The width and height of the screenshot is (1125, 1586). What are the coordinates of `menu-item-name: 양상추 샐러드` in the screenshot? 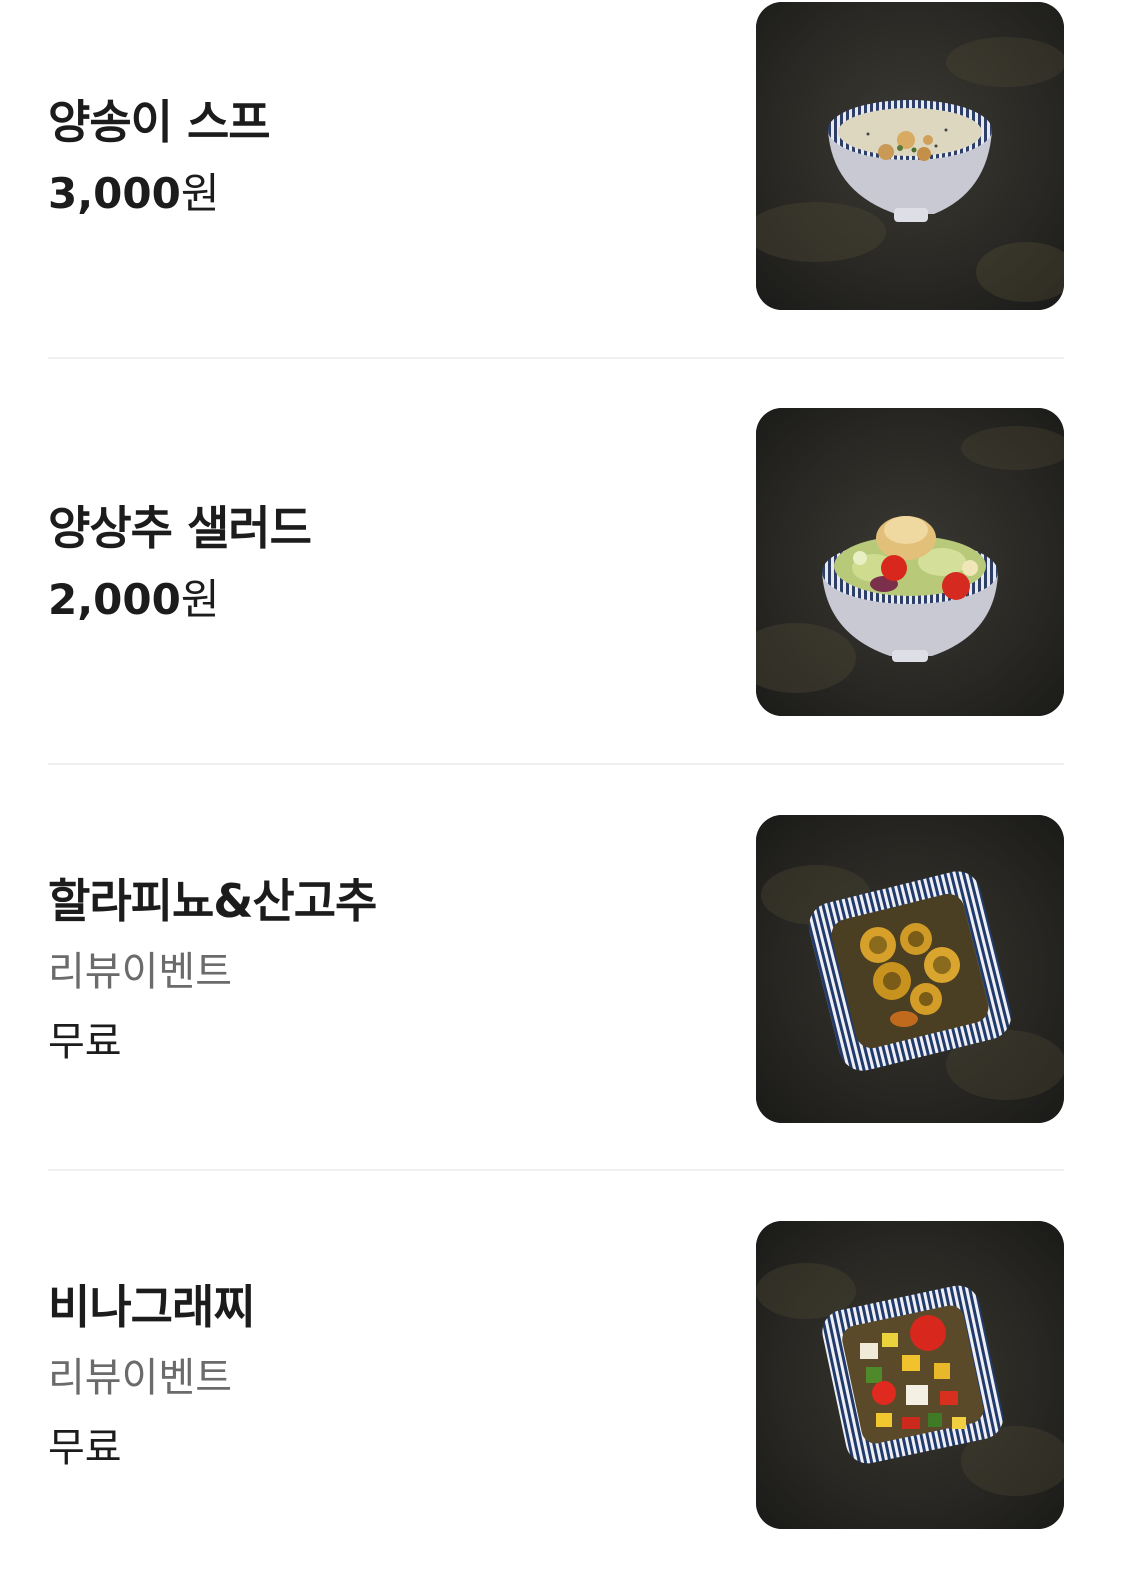 It's located at (180, 528).